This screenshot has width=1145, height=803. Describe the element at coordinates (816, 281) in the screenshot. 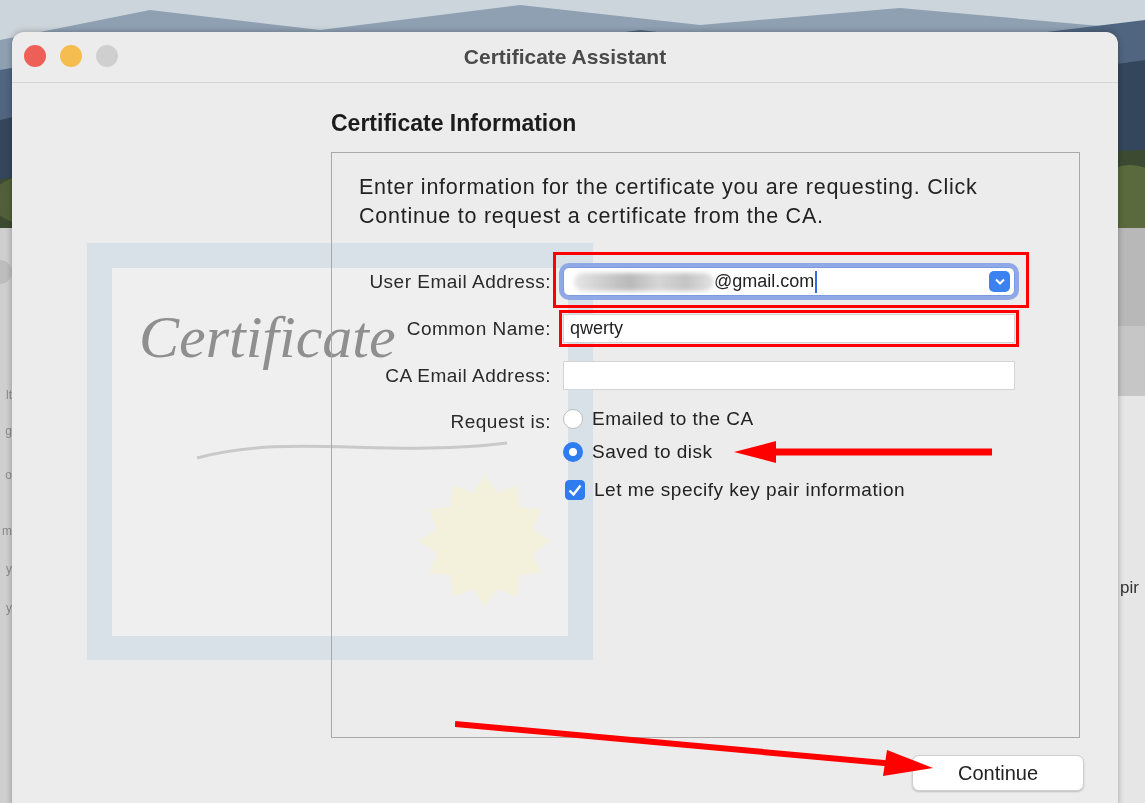

I see `text-cursor` at that location.